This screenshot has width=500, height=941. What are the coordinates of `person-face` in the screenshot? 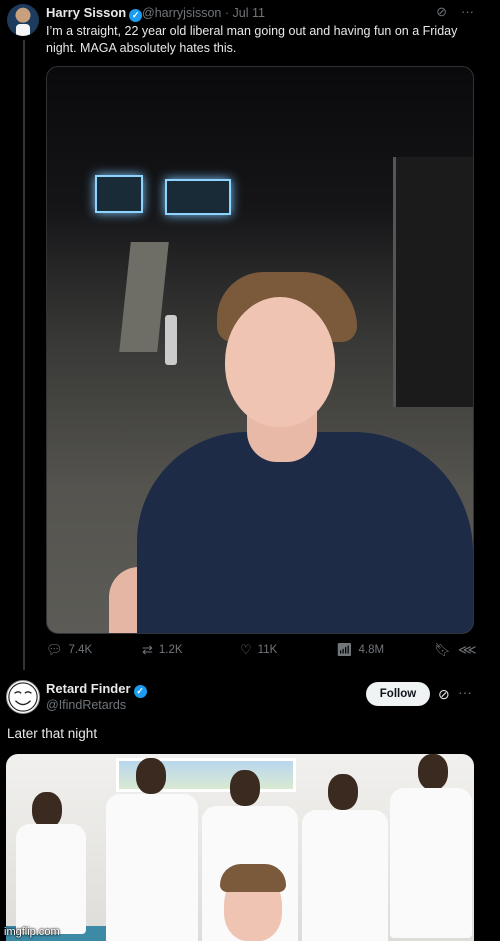 It's located at (280, 362).